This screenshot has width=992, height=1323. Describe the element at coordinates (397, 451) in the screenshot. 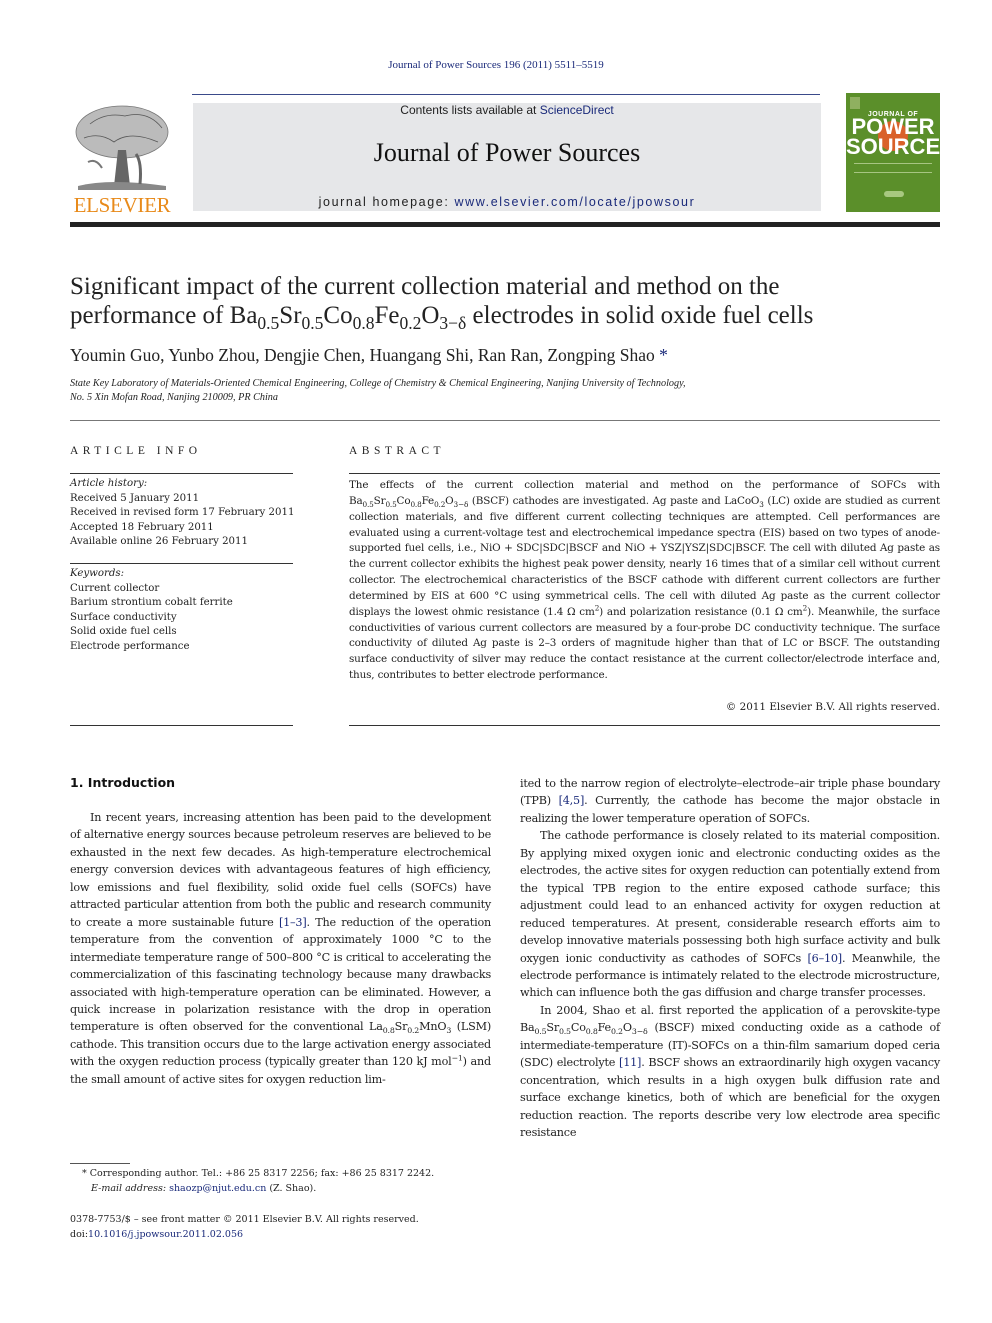

I see `abstract-heading: ABSTRACT` at that location.